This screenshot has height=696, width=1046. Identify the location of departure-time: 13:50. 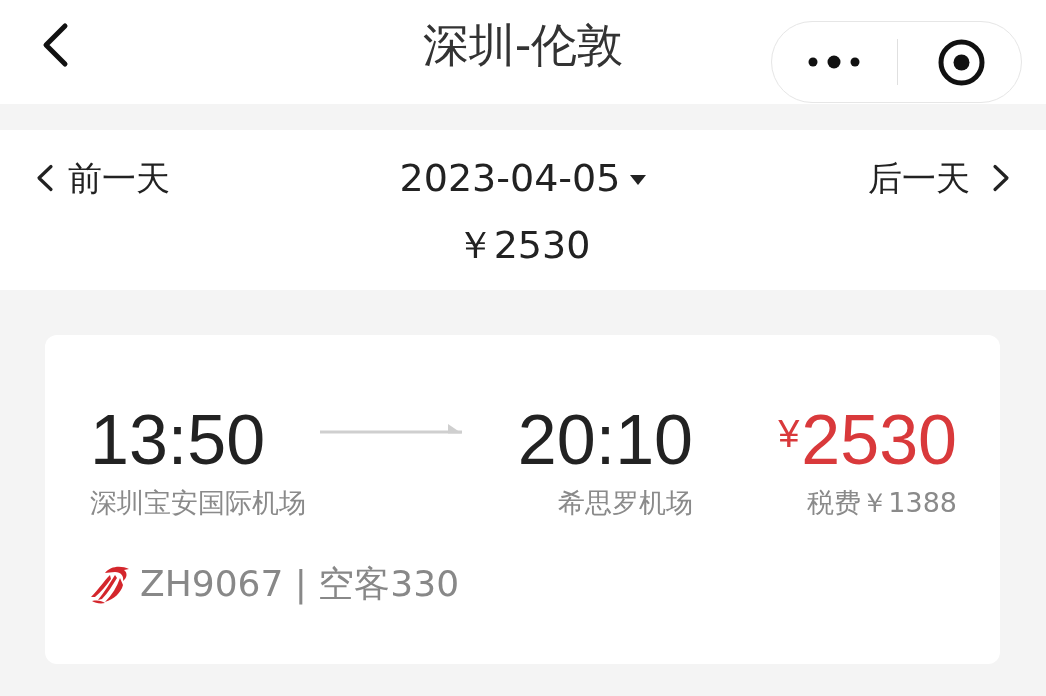
(178, 440).